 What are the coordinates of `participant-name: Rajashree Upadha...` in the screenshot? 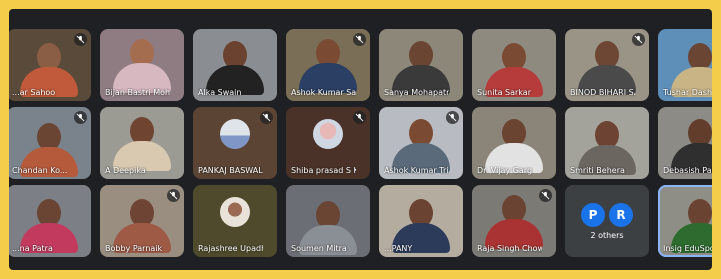 It's located at (230, 248).